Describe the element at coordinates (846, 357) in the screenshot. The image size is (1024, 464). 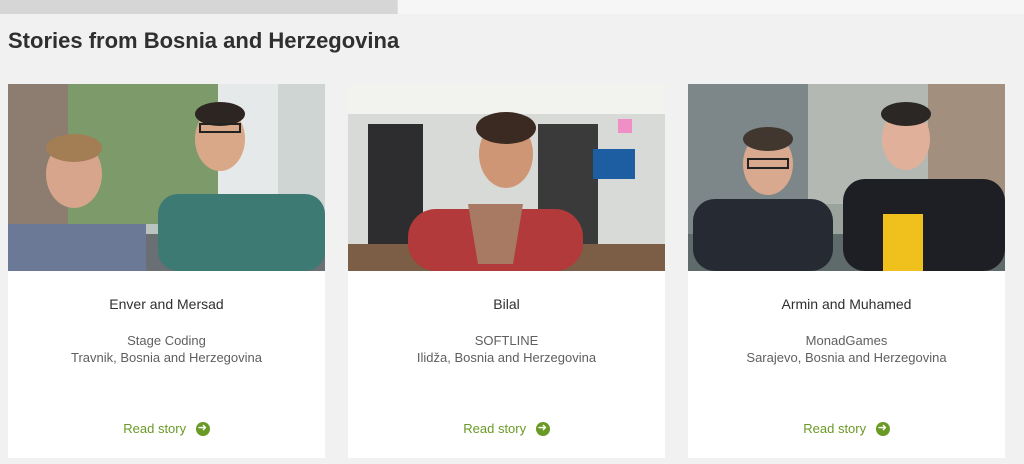
I see `story-location: Sarajevo, Bosnia and Herzegovina` at that location.